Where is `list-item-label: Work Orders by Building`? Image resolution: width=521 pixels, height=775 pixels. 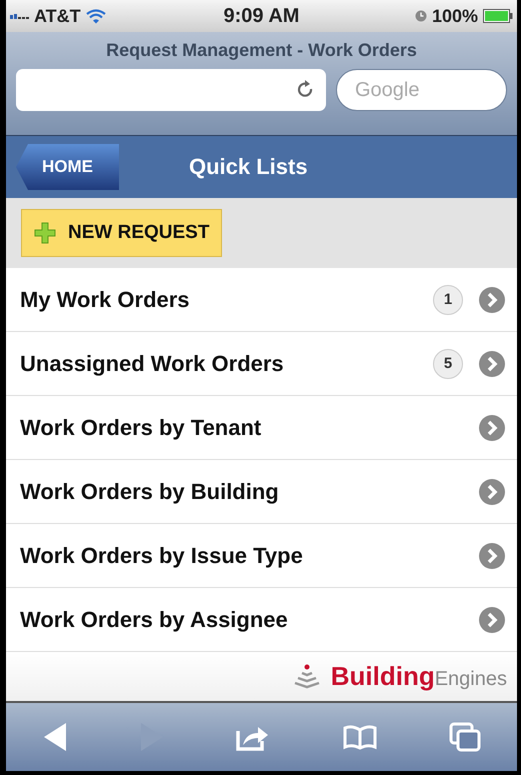 list-item-label: Work Orders by Building is located at coordinates (149, 491).